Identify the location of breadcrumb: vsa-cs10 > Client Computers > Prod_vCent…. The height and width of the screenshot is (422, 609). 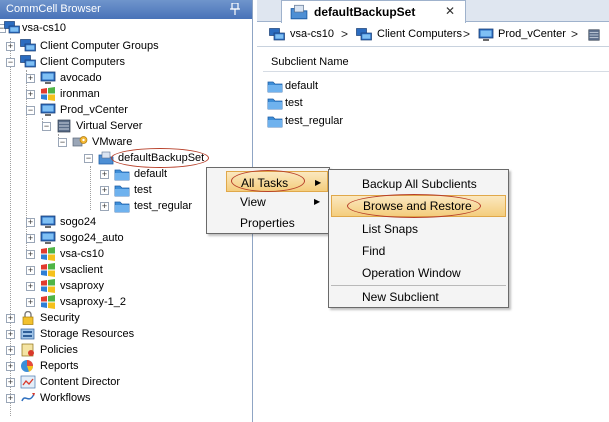
(433, 35).